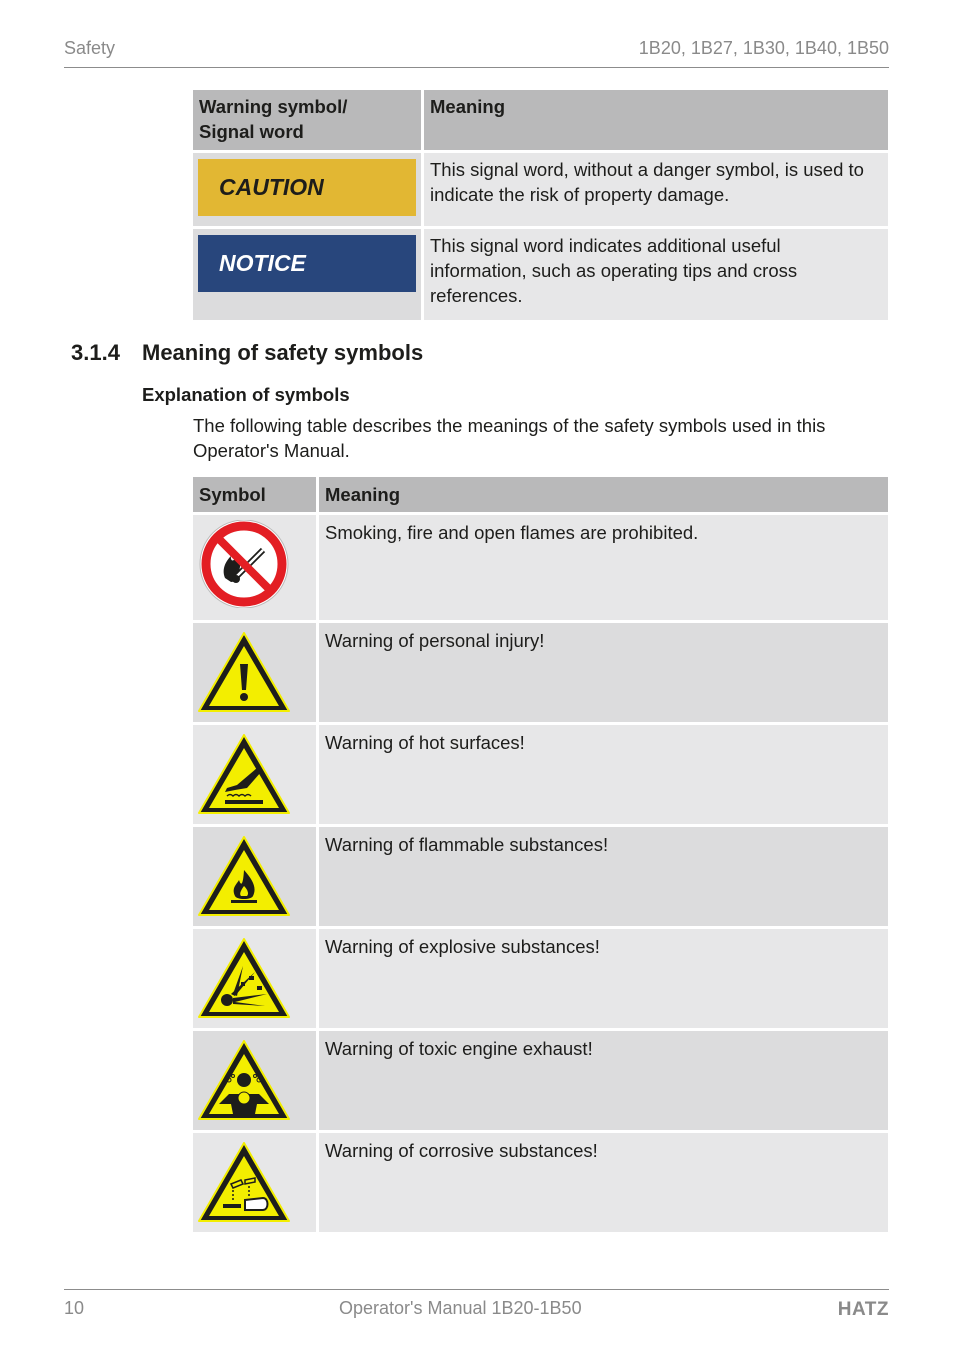  Describe the element at coordinates (256, 494) in the screenshot. I see `header-symbol: Symbol` at that location.